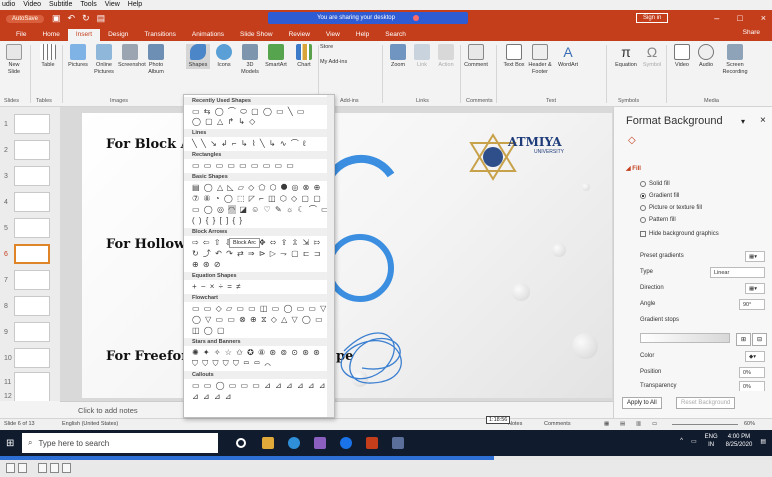  Describe the element at coordinates (371, 358) in the screenshot. I see `freeform-scribble-shape` at that location.